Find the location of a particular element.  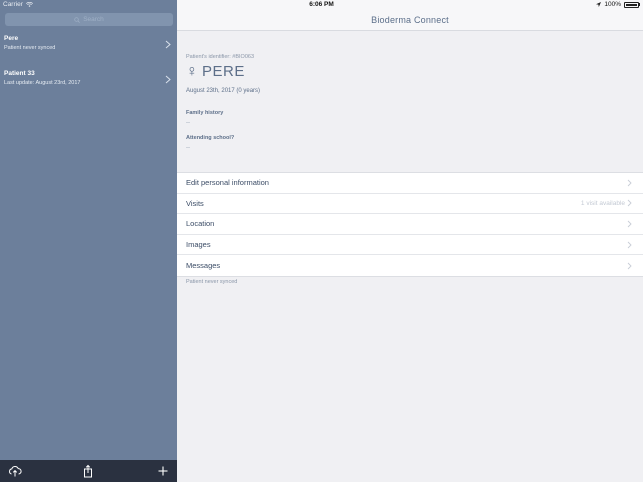

menu-item-messages: Messages is located at coordinates (410, 265).